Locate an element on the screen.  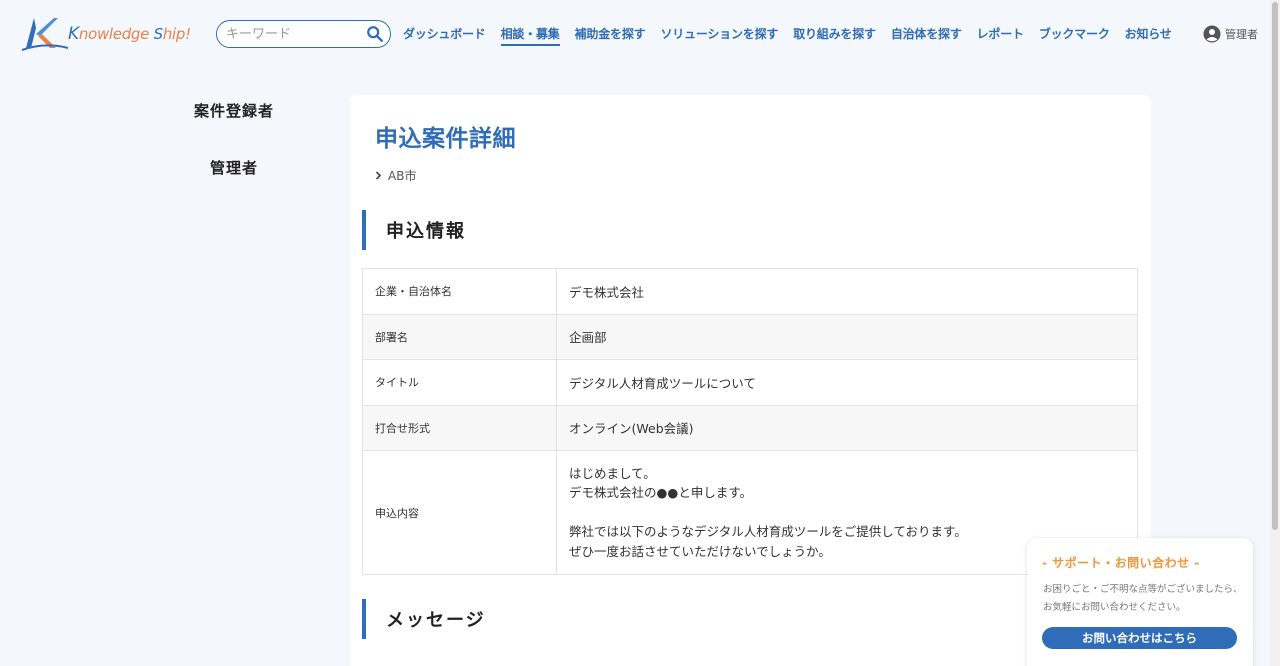
row-value: デジタル人材育成ツールについて is located at coordinates (847, 382).